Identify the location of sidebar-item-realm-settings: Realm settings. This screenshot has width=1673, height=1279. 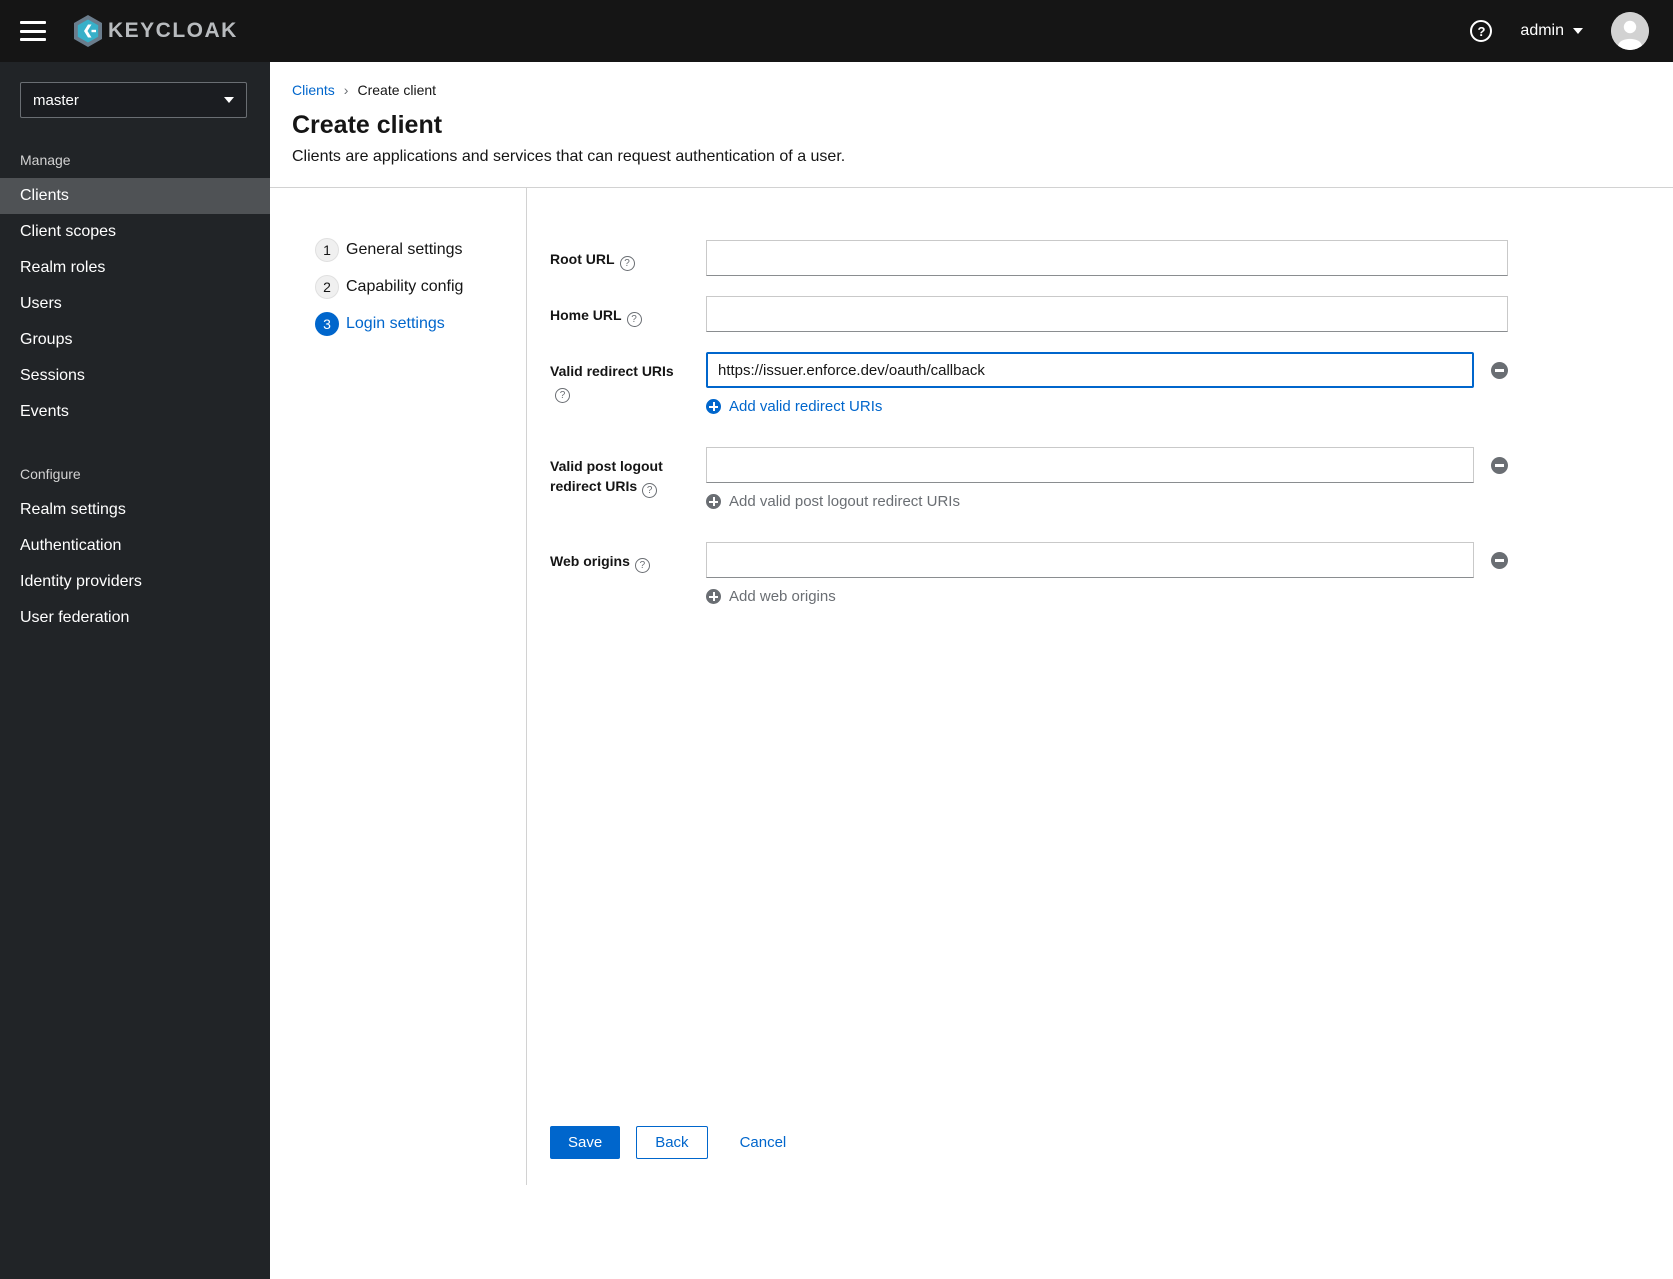
(135, 510).